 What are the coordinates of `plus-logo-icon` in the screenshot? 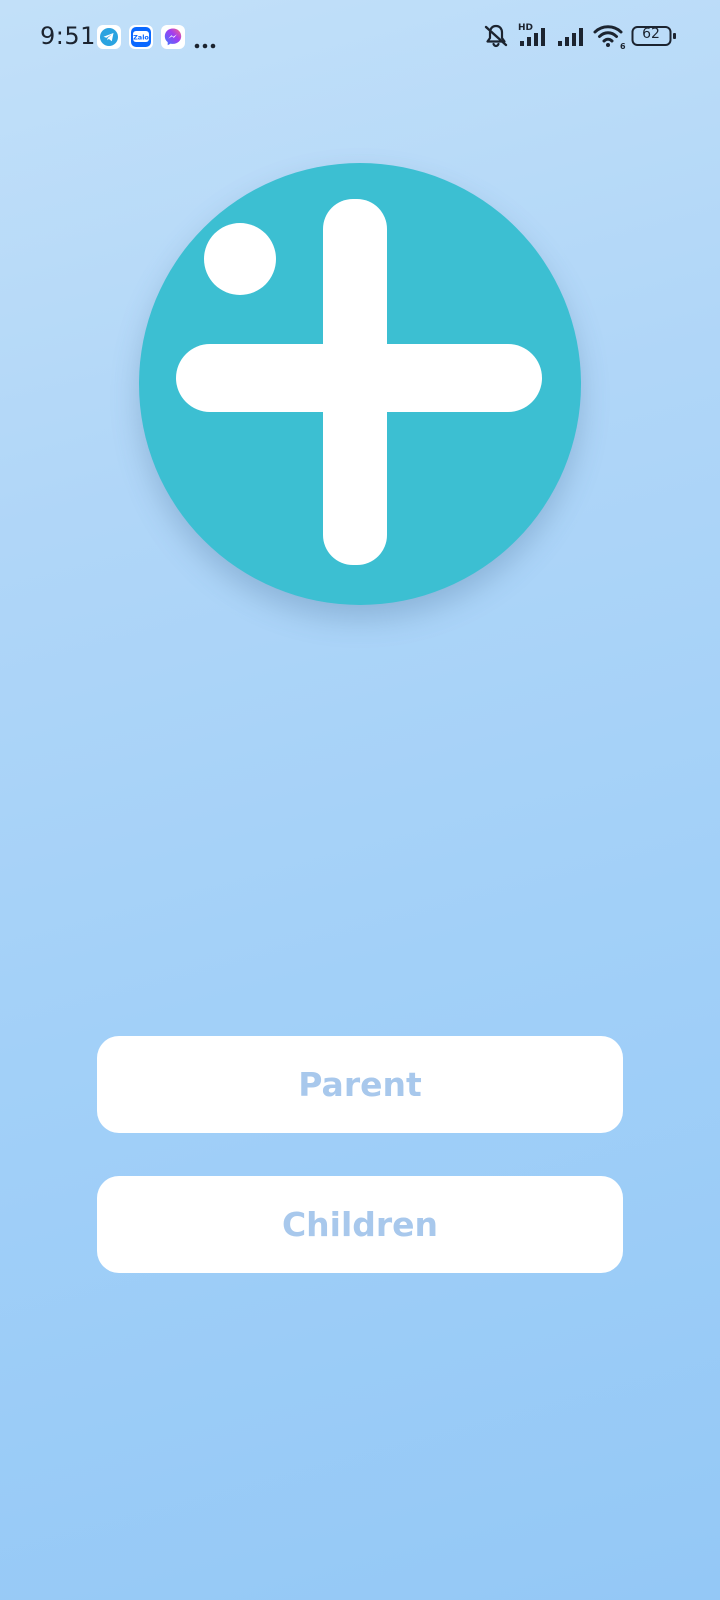 It's located at (359, 382).